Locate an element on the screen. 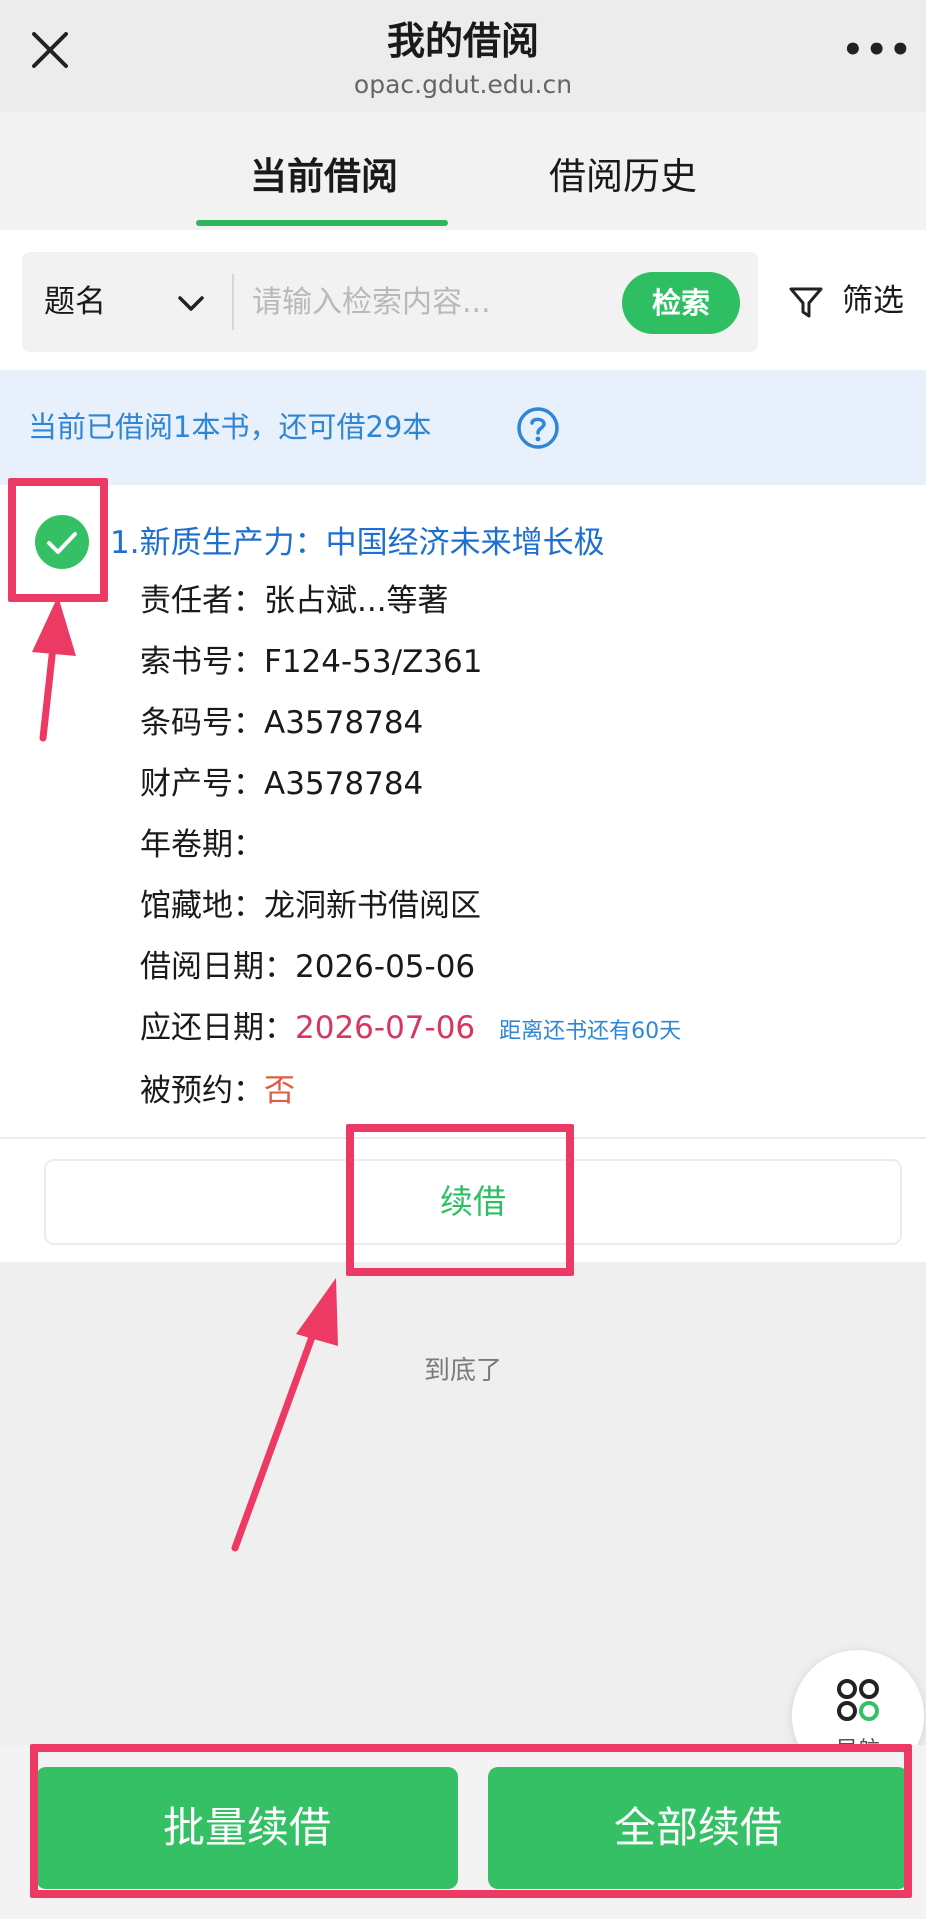 Image resolution: width=926 pixels, height=1919 pixels. reserved-label: 被预约： is located at coordinates (202, 1091).